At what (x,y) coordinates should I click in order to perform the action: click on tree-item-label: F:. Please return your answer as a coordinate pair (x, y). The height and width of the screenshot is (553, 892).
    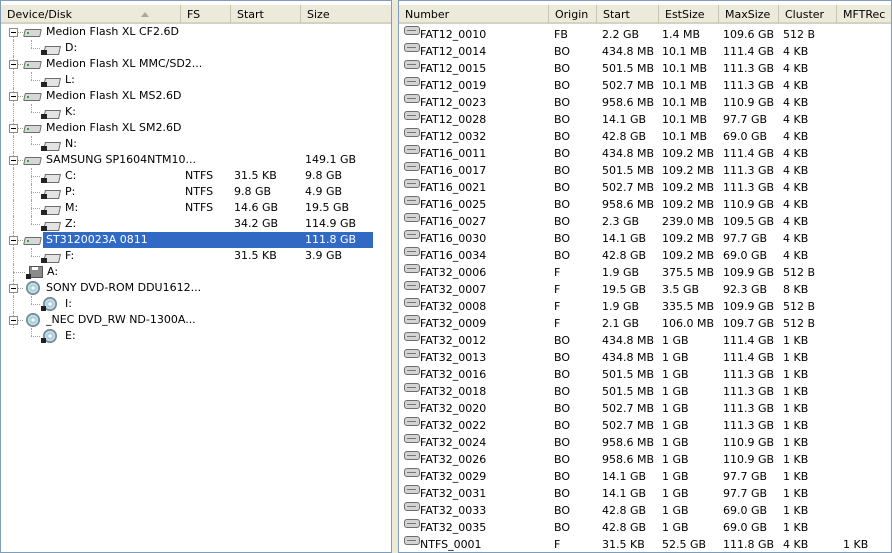
    Looking at the image, I should click on (70, 255).